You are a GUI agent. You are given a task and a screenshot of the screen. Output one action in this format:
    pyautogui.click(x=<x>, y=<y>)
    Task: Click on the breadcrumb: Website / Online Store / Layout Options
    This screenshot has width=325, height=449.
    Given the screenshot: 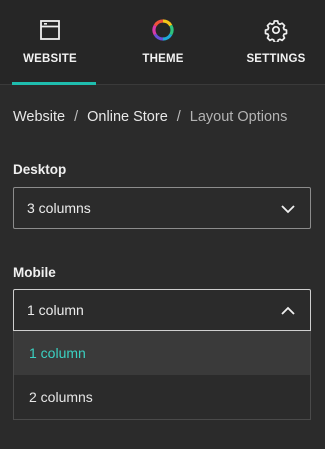 What is the action you would take?
    pyautogui.click(x=150, y=117)
    